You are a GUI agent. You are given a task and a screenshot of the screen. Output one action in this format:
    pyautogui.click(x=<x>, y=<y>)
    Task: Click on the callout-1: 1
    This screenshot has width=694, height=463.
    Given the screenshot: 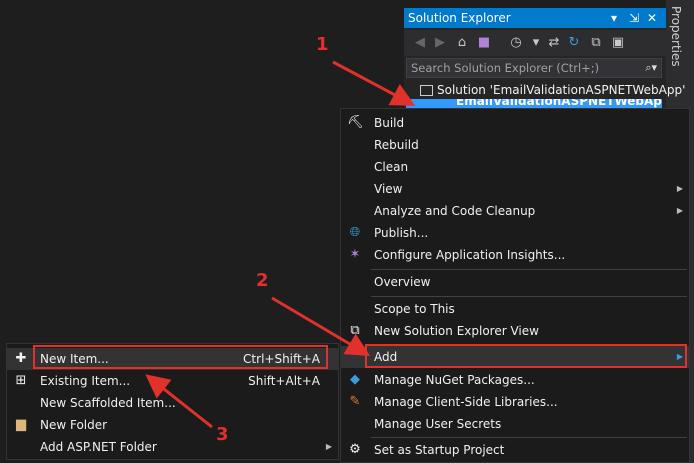 What is the action you would take?
    pyautogui.click(x=322, y=44)
    